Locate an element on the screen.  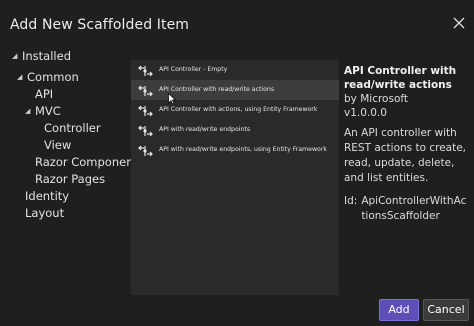
detail-version: v1.0.0.0 is located at coordinates (365, 113).